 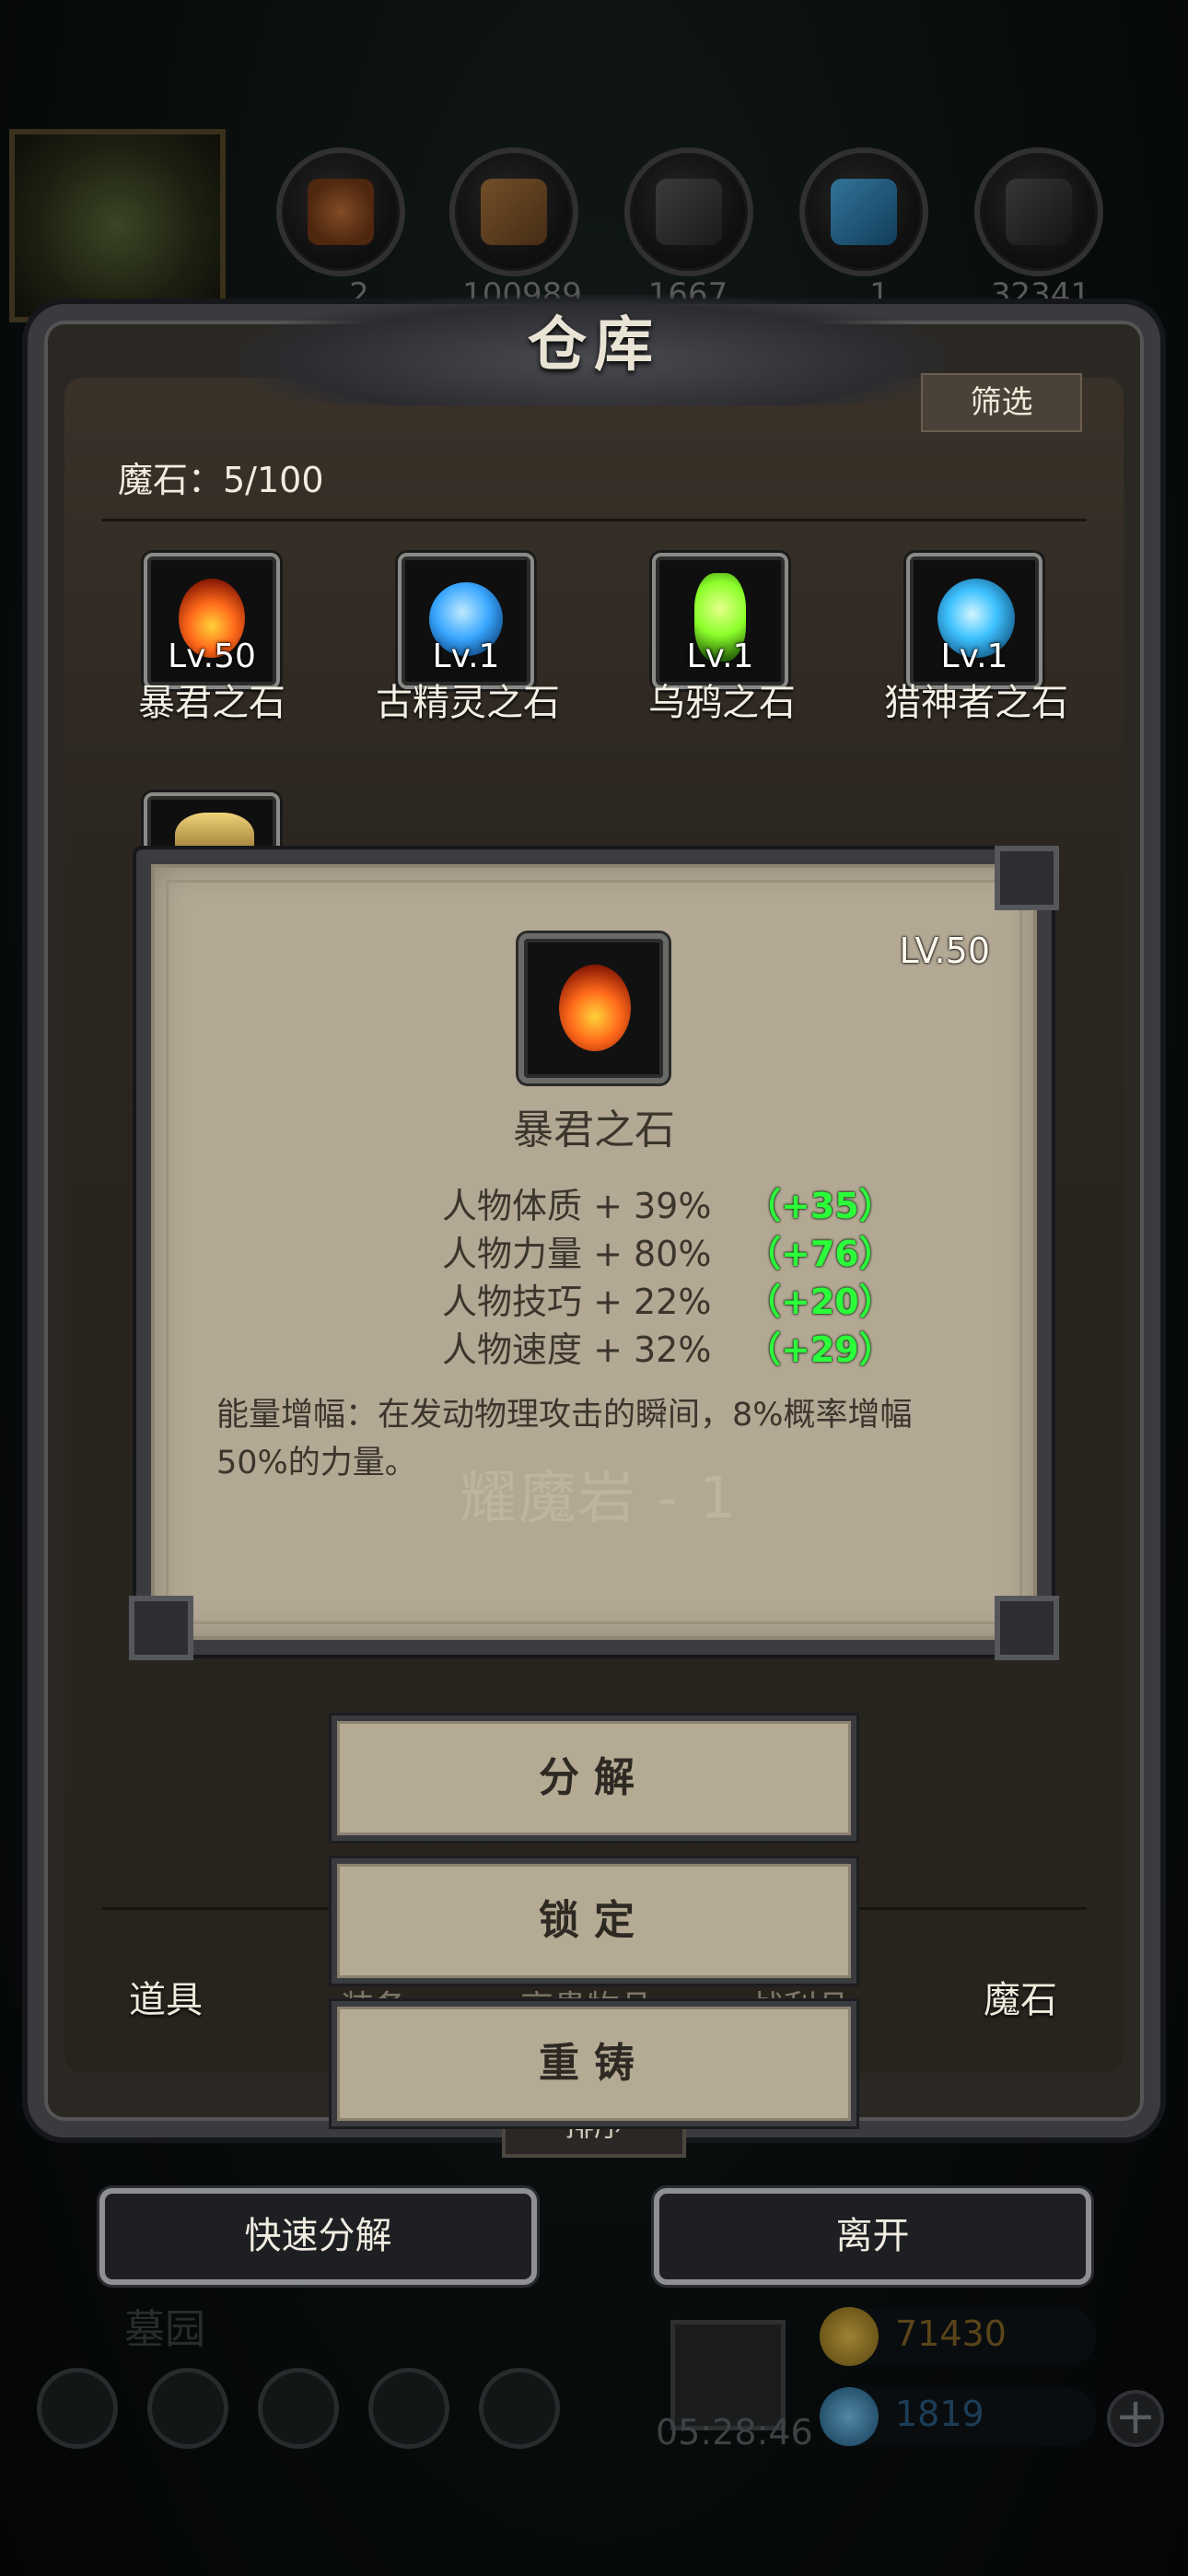 I want to click on leave-button: 离开, so click(x=872, y=2236).